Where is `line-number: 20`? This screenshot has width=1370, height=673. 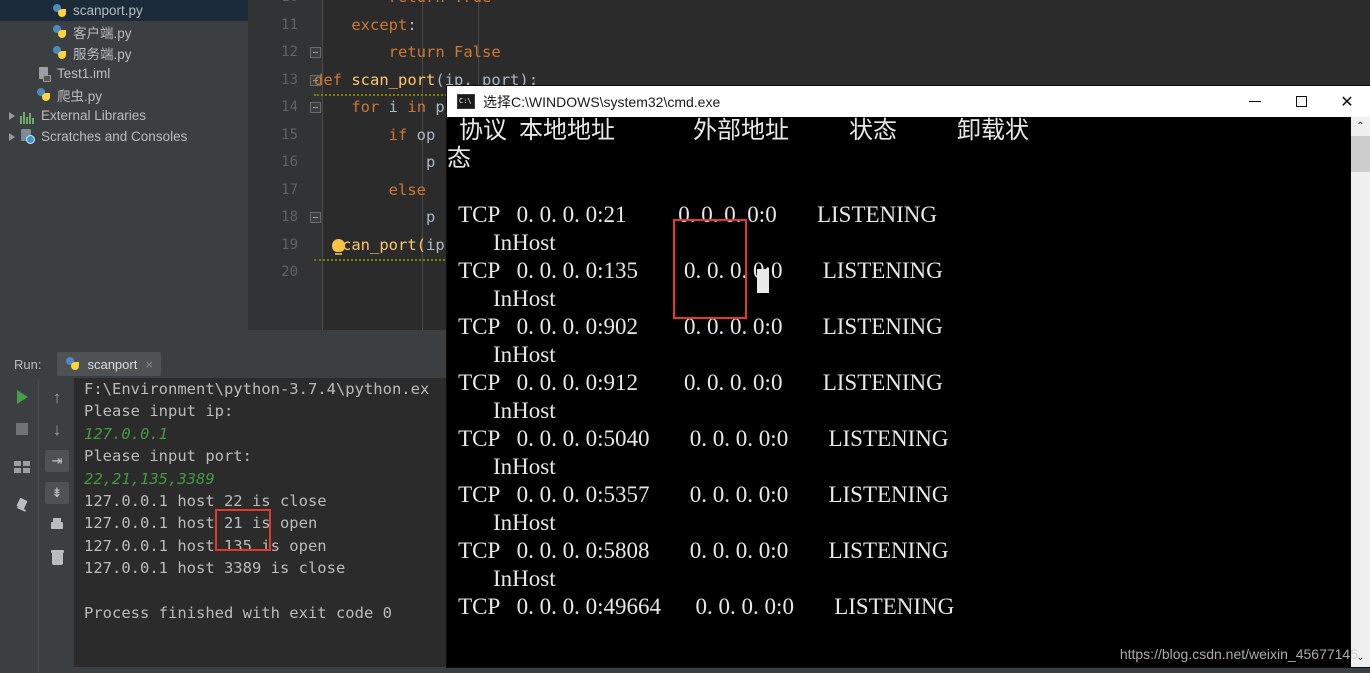
line-number: 20 is located at coordinates (289, 272).